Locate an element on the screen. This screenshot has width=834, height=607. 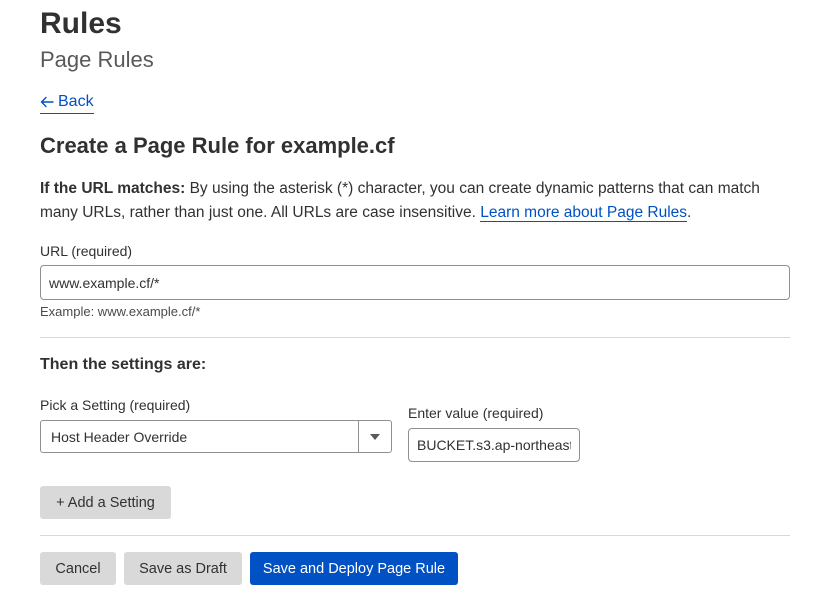
value-input is located at coordinates (494, 445).